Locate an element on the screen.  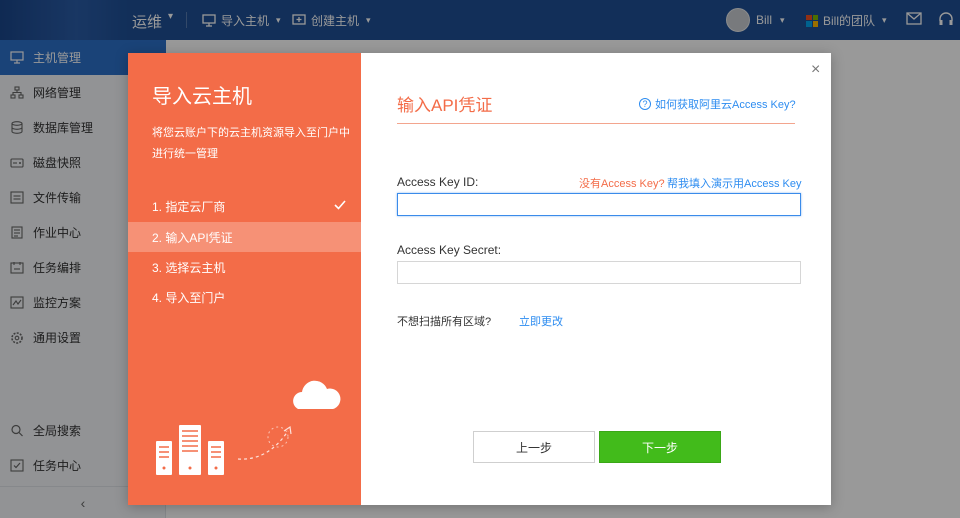
form-title: 输入API凭证 is located at coordinates (445, 105).